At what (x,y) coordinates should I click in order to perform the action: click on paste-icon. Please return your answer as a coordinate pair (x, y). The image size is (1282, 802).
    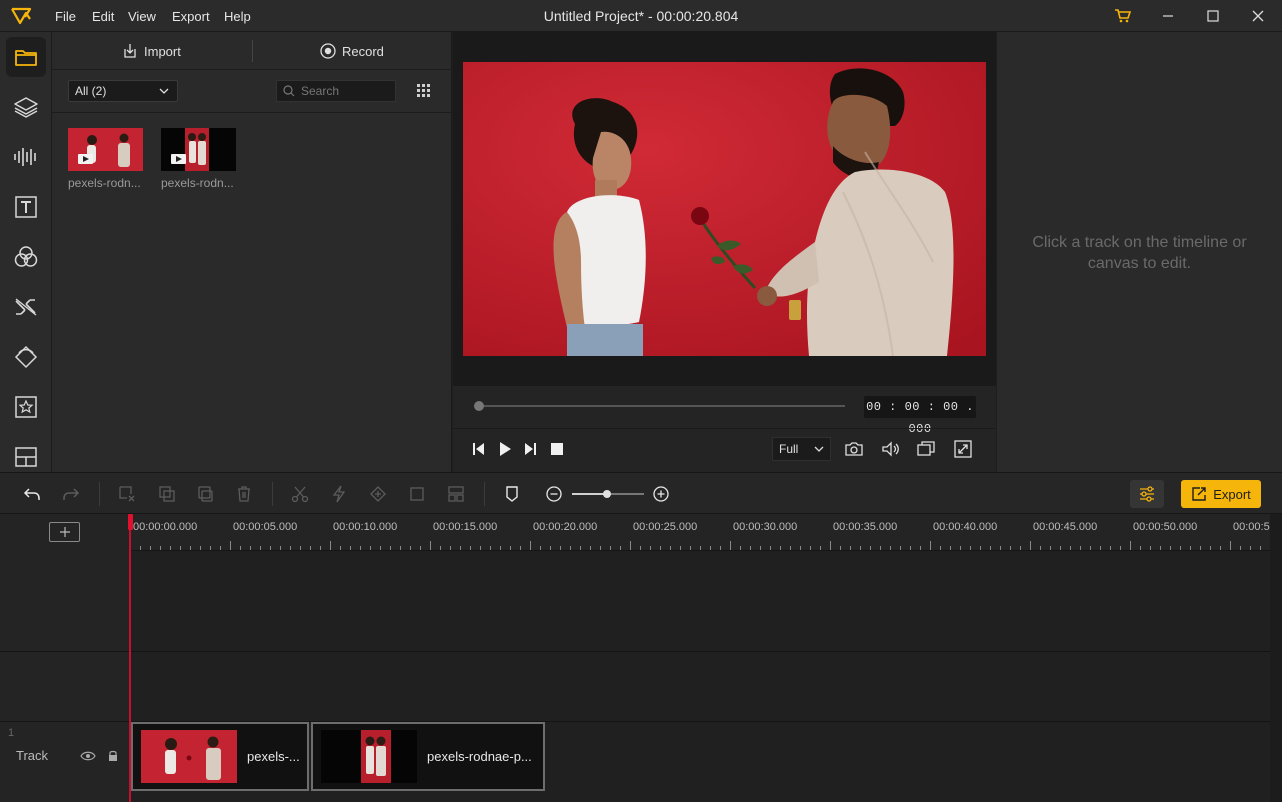
    Looking at the image, I should click on (205, 494).